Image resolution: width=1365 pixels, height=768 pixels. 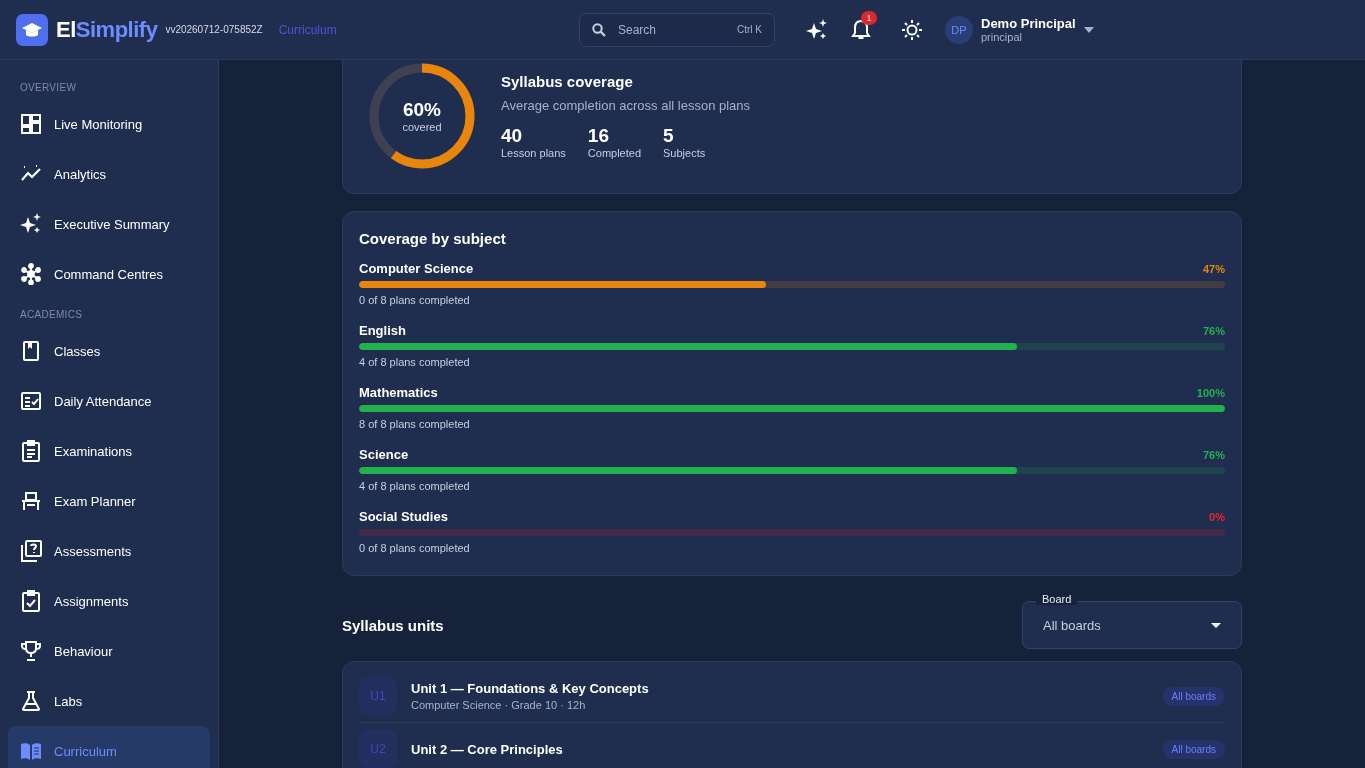 I want to click on unit-badge: U1, so click(x=378, y=696).